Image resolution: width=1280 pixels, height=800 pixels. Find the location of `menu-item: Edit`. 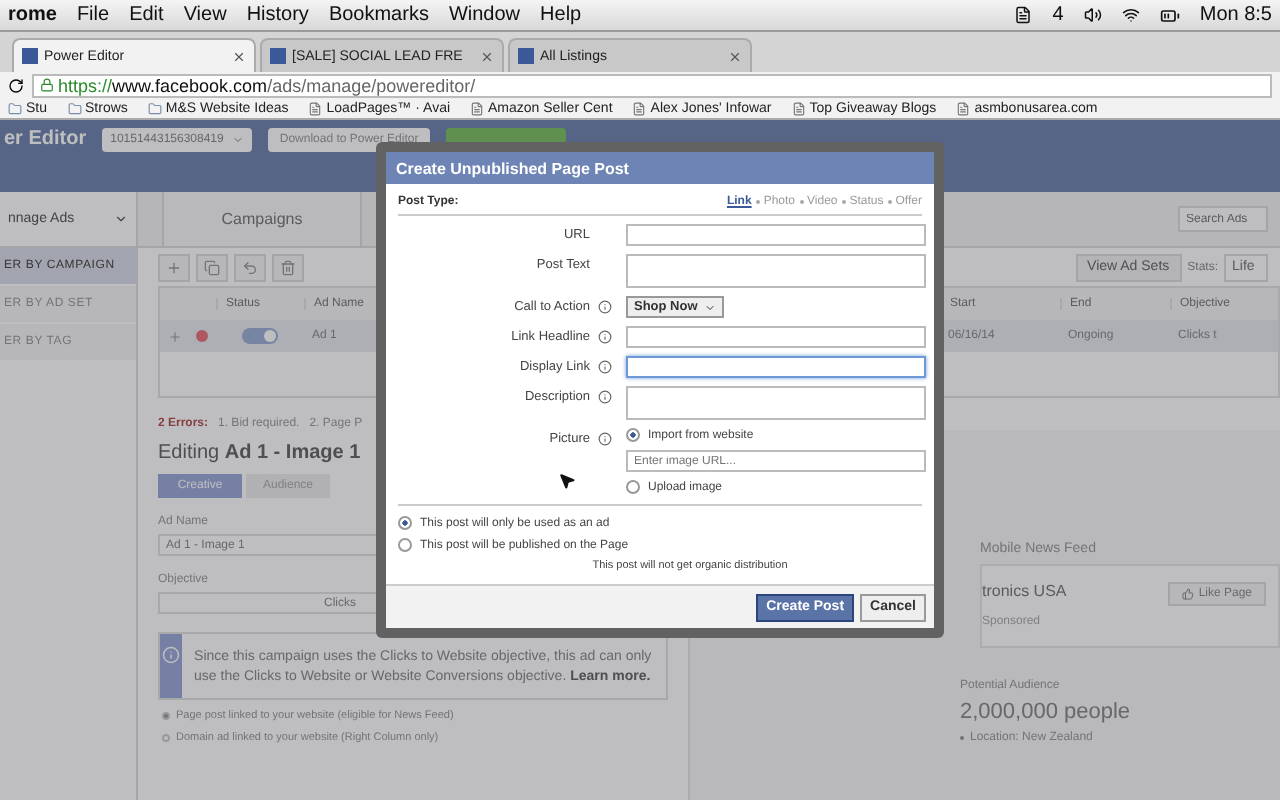

menu-item: Edit is located at coordinates (146, 15).